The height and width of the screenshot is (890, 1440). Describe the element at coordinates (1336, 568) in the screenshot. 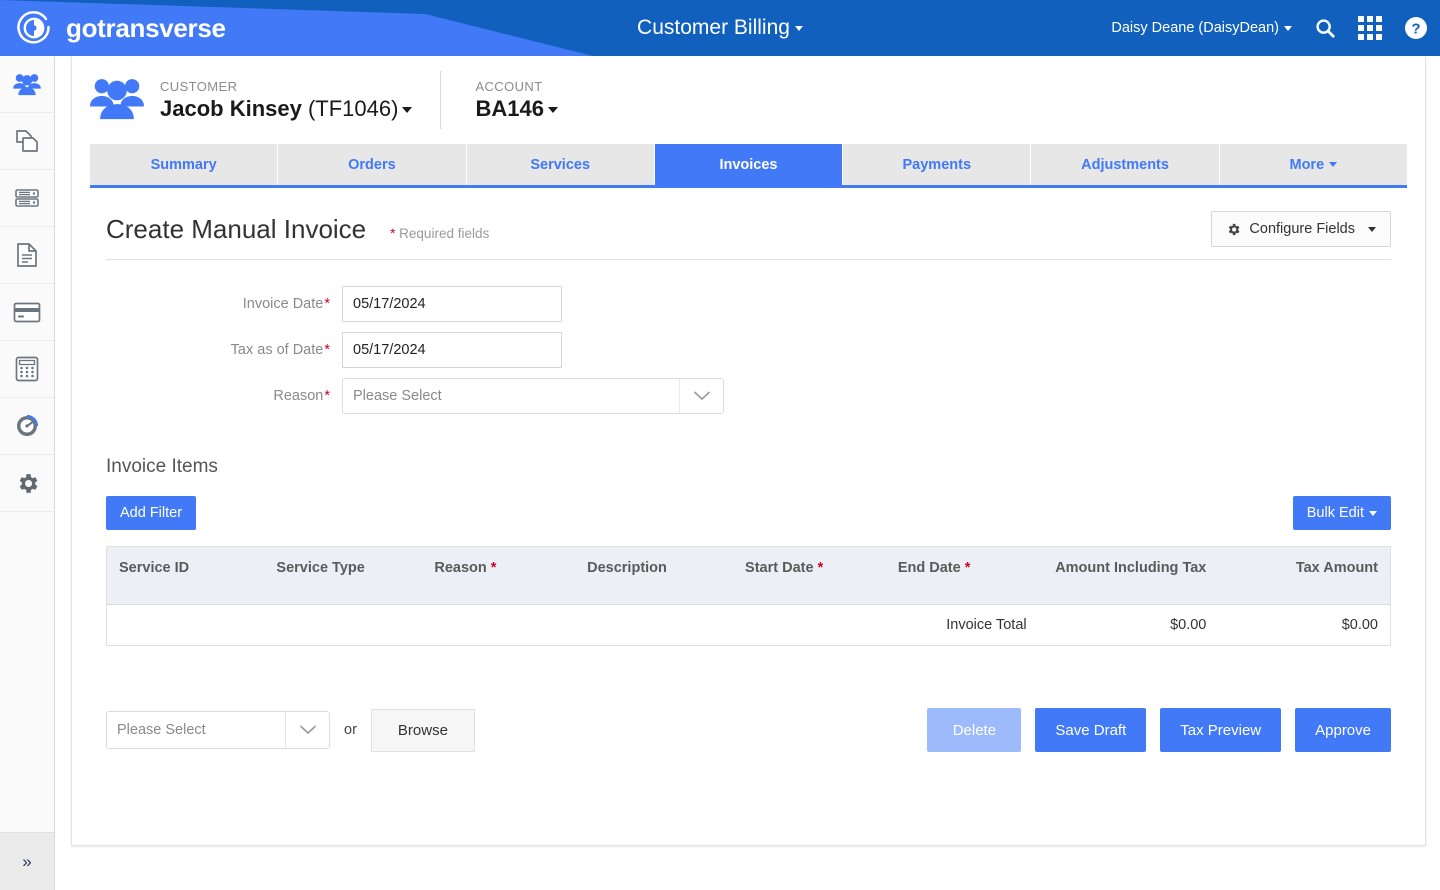

I see `column-label: Tax Amount` at that location.